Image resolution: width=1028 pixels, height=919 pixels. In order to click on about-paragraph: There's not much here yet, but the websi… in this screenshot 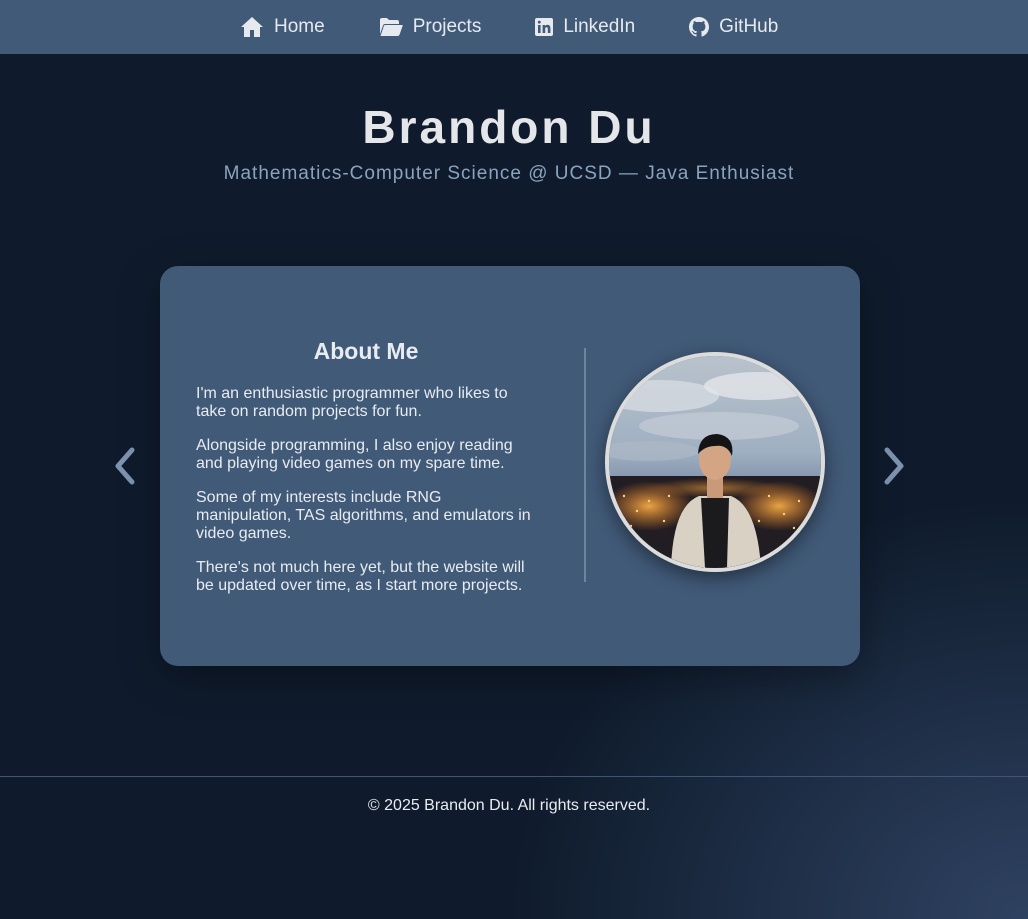, I will do `click(360, 576)`.